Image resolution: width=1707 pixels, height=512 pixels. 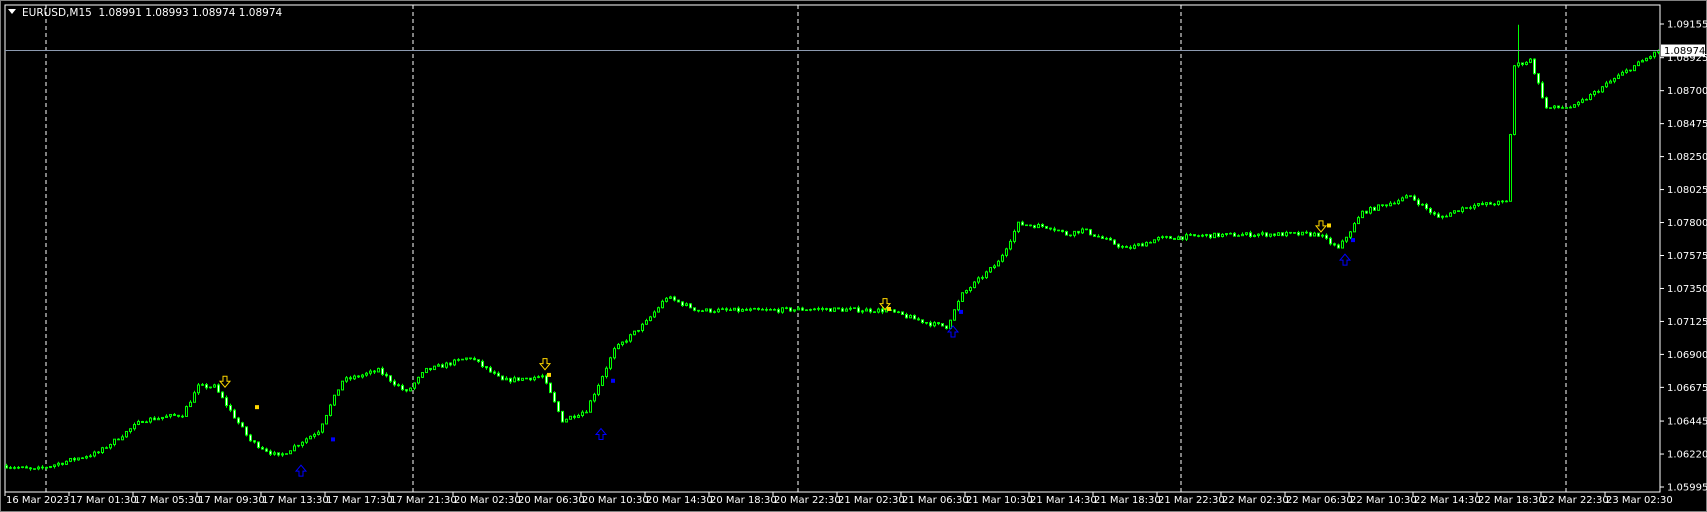 I want to click on sell-arrow-icon, so click(x=545, y=364).